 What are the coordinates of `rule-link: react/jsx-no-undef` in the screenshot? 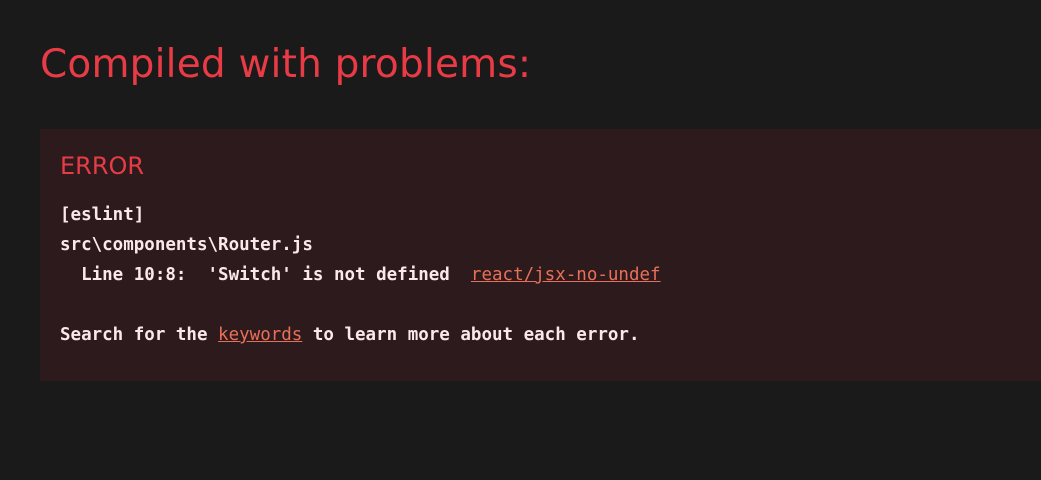 It's located at (566, 275).